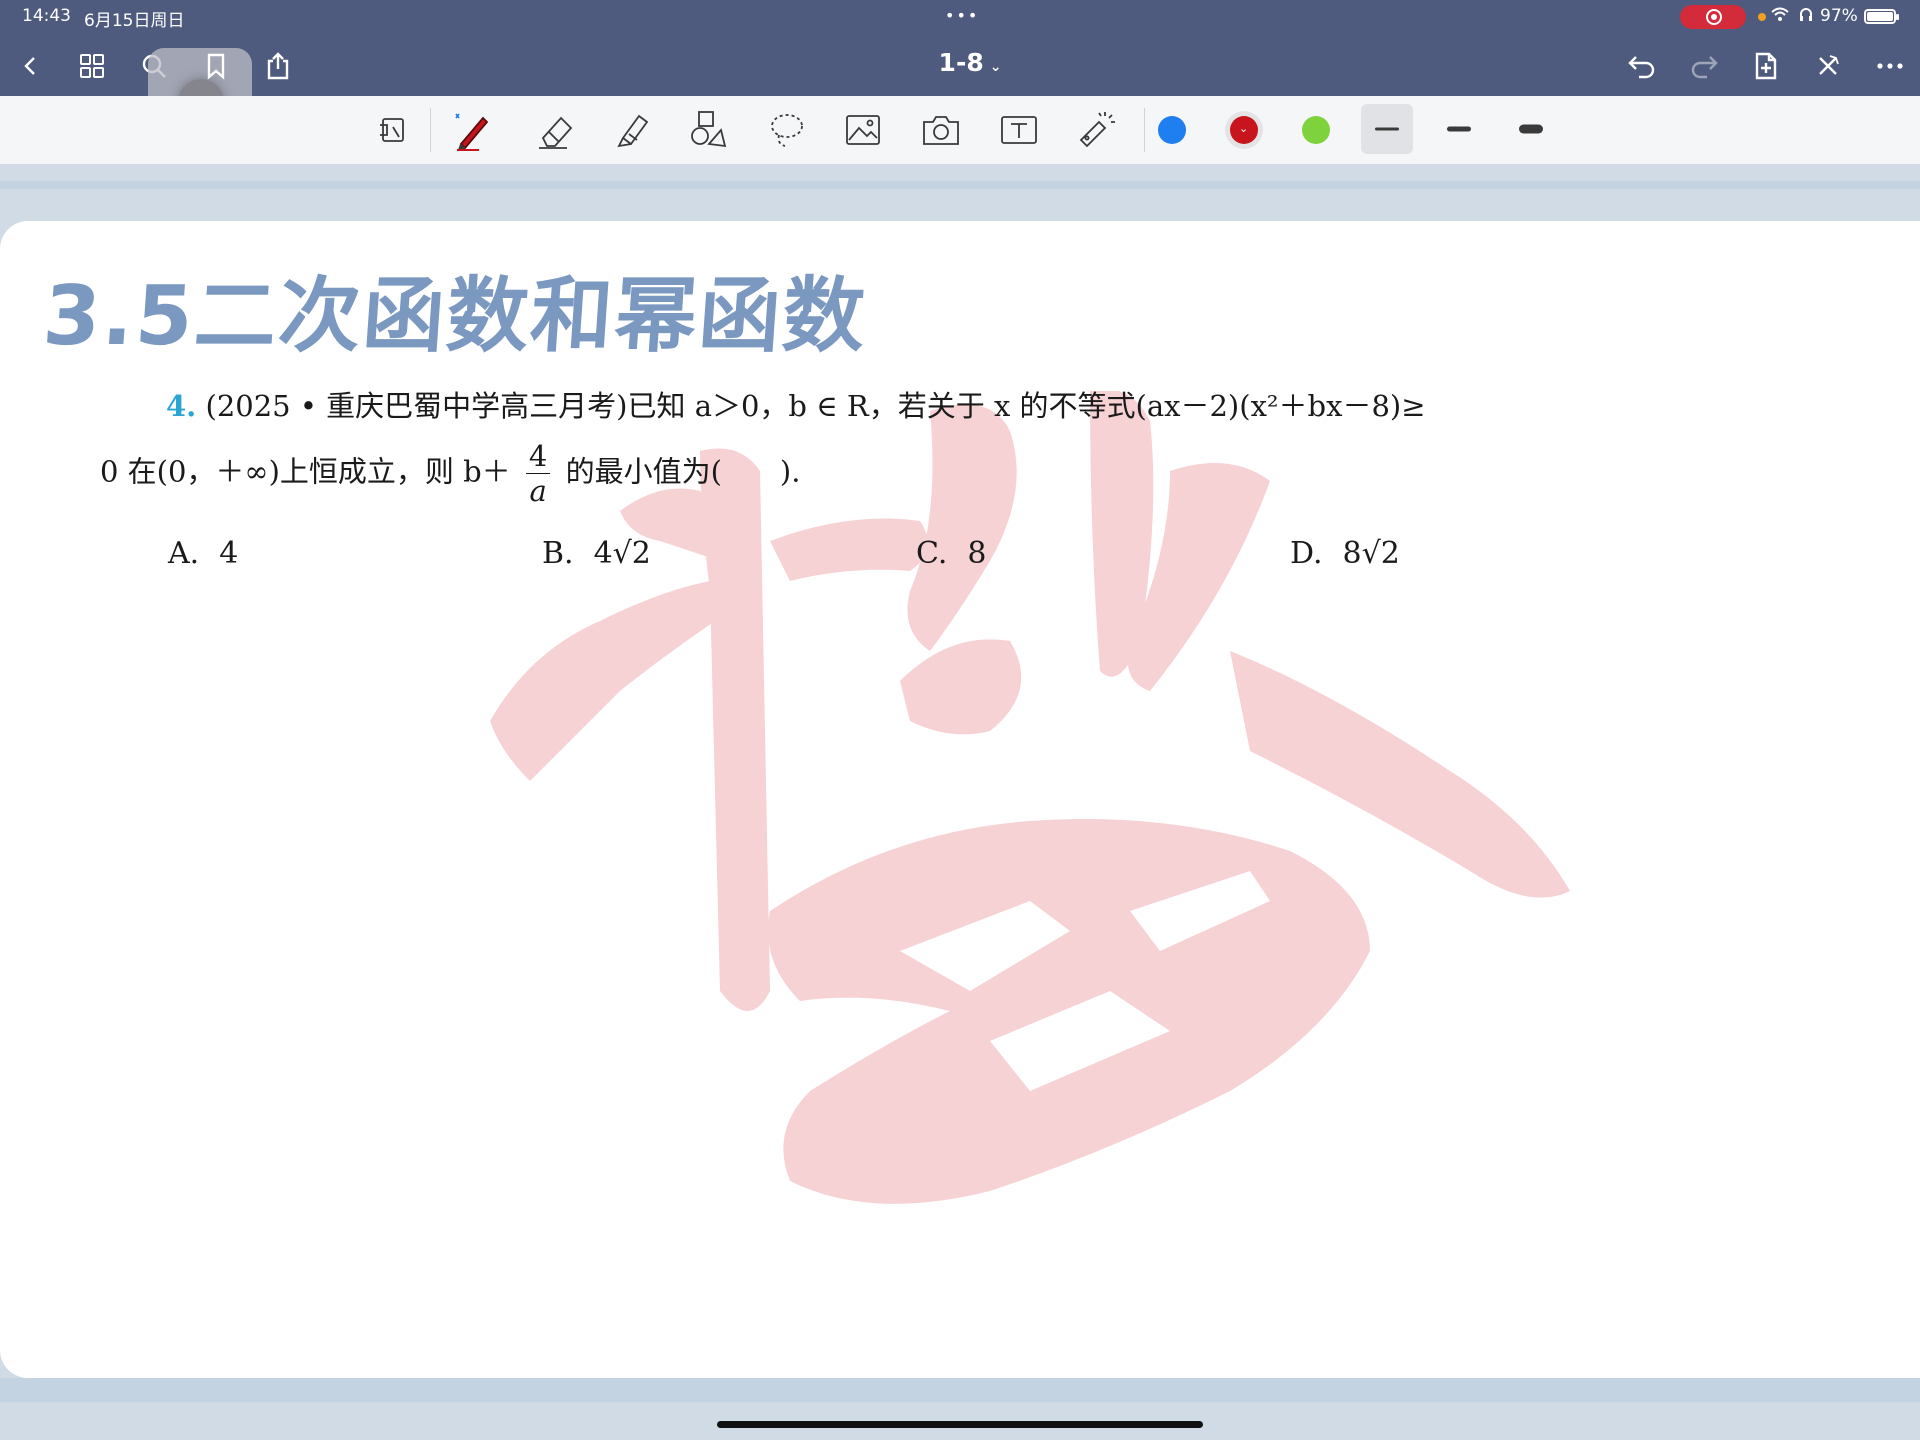 This screenshot has height=1440, width=1920. I want to click on fraction: 4a, so click(538, 473).